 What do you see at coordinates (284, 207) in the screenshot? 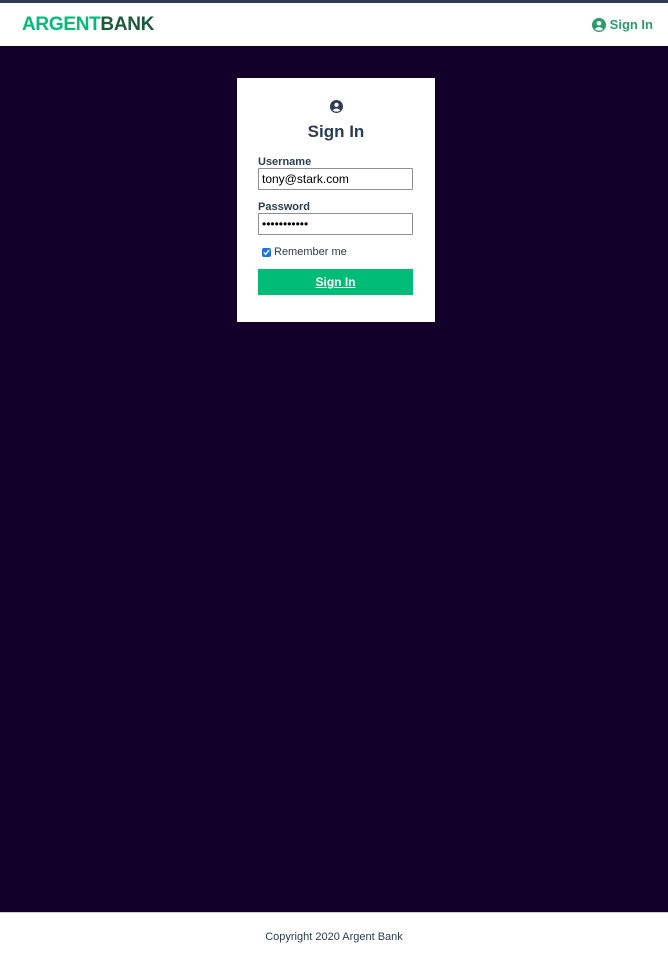
I see `password-label: Password` at bounding box center [284, 207].